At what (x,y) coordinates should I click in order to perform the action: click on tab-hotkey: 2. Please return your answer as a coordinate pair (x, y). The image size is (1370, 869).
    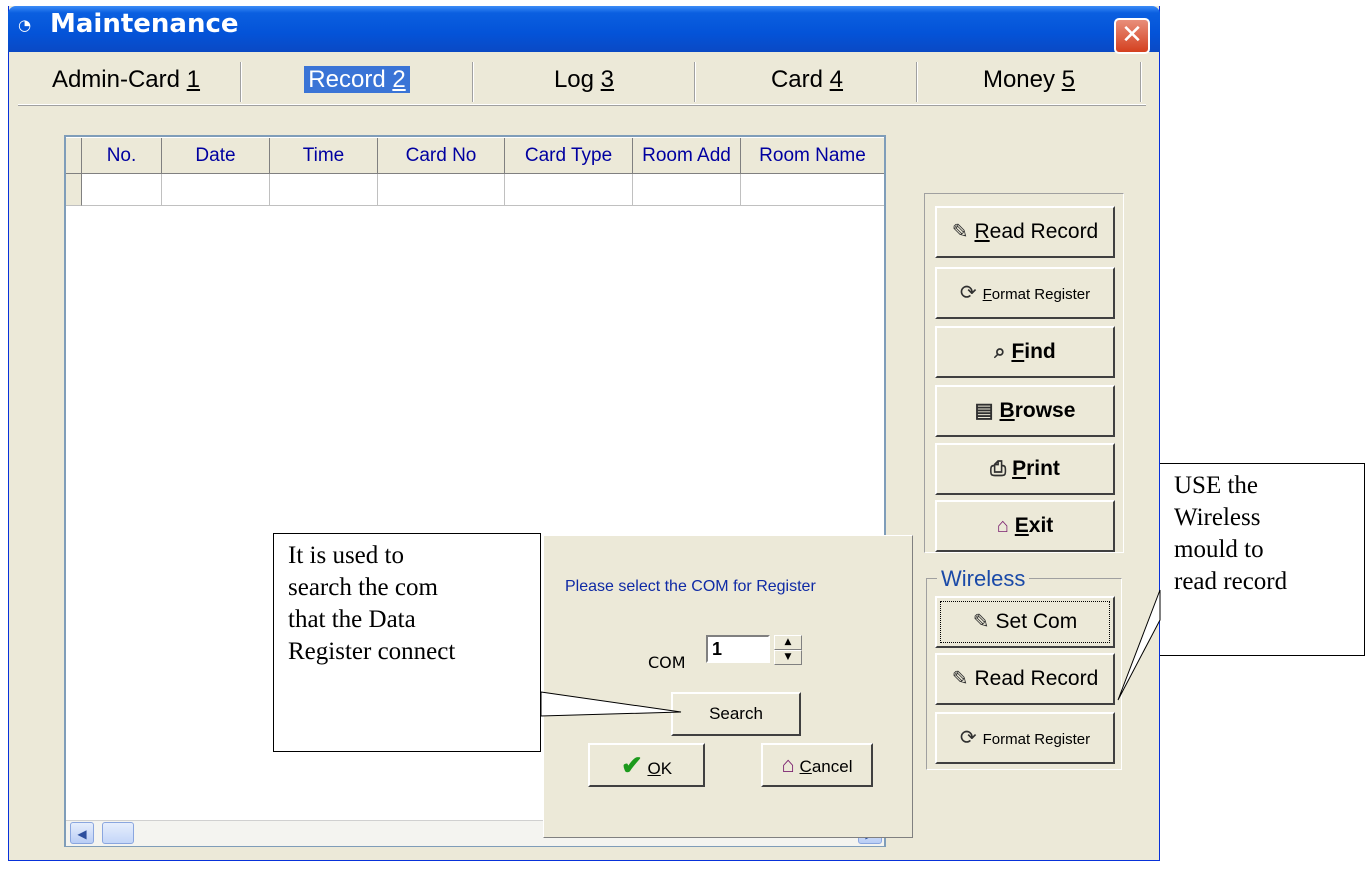
    Looking at the image, I should click on (399, 79).